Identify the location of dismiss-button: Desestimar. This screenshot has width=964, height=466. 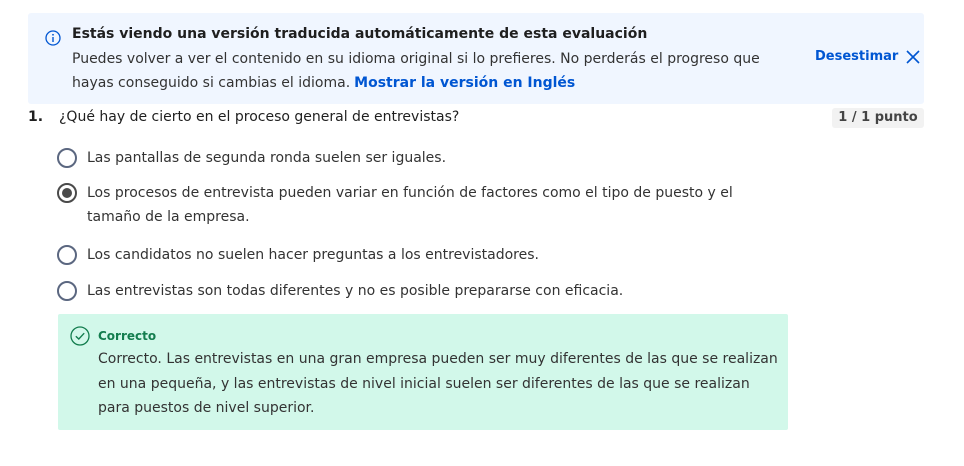
(867, 56).